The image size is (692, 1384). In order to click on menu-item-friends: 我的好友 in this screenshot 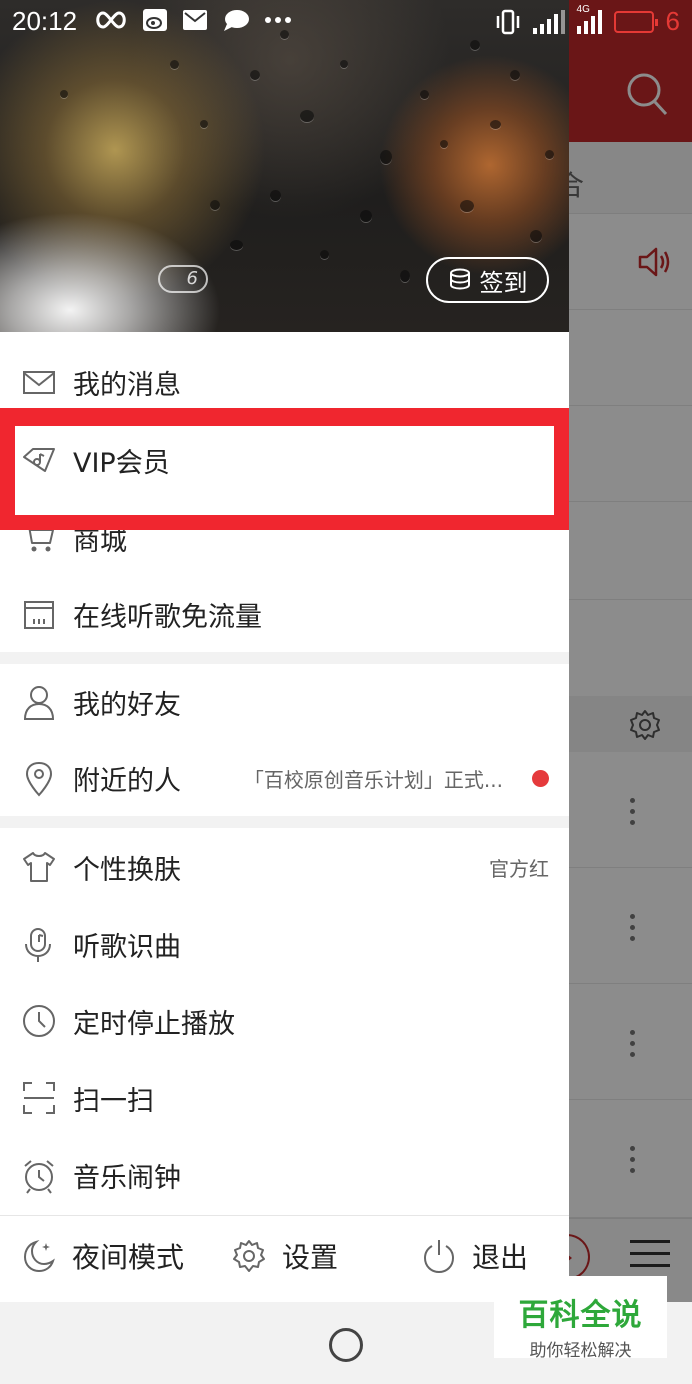, I will do `click(284, 702)`.